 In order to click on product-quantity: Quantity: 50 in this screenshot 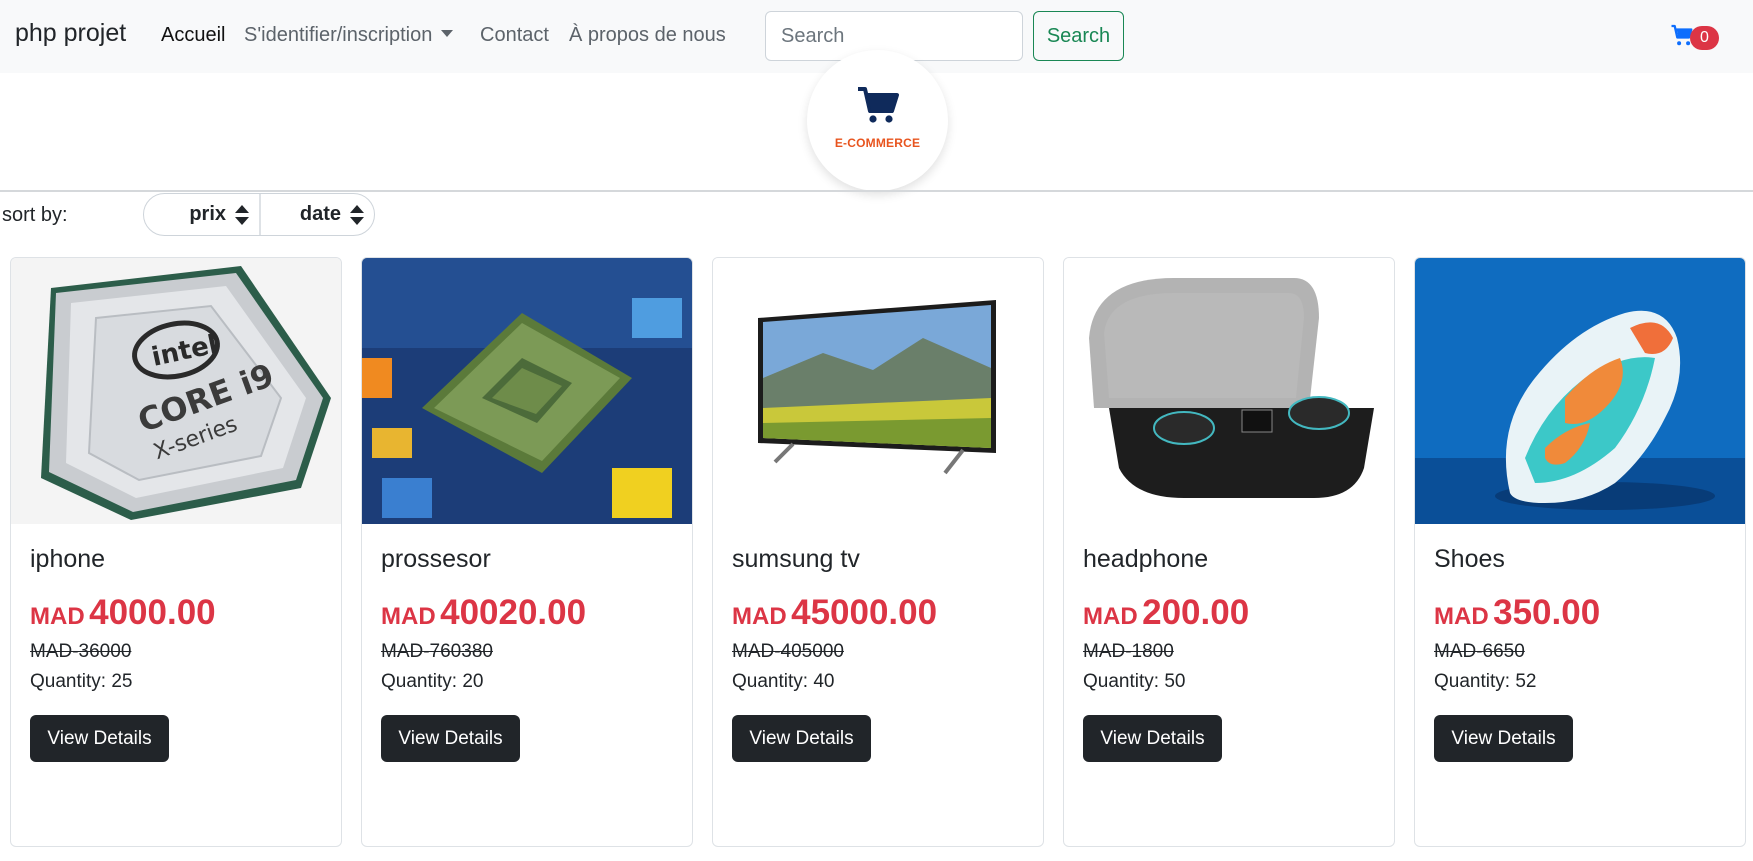, I will do `click(1134, 681)`.